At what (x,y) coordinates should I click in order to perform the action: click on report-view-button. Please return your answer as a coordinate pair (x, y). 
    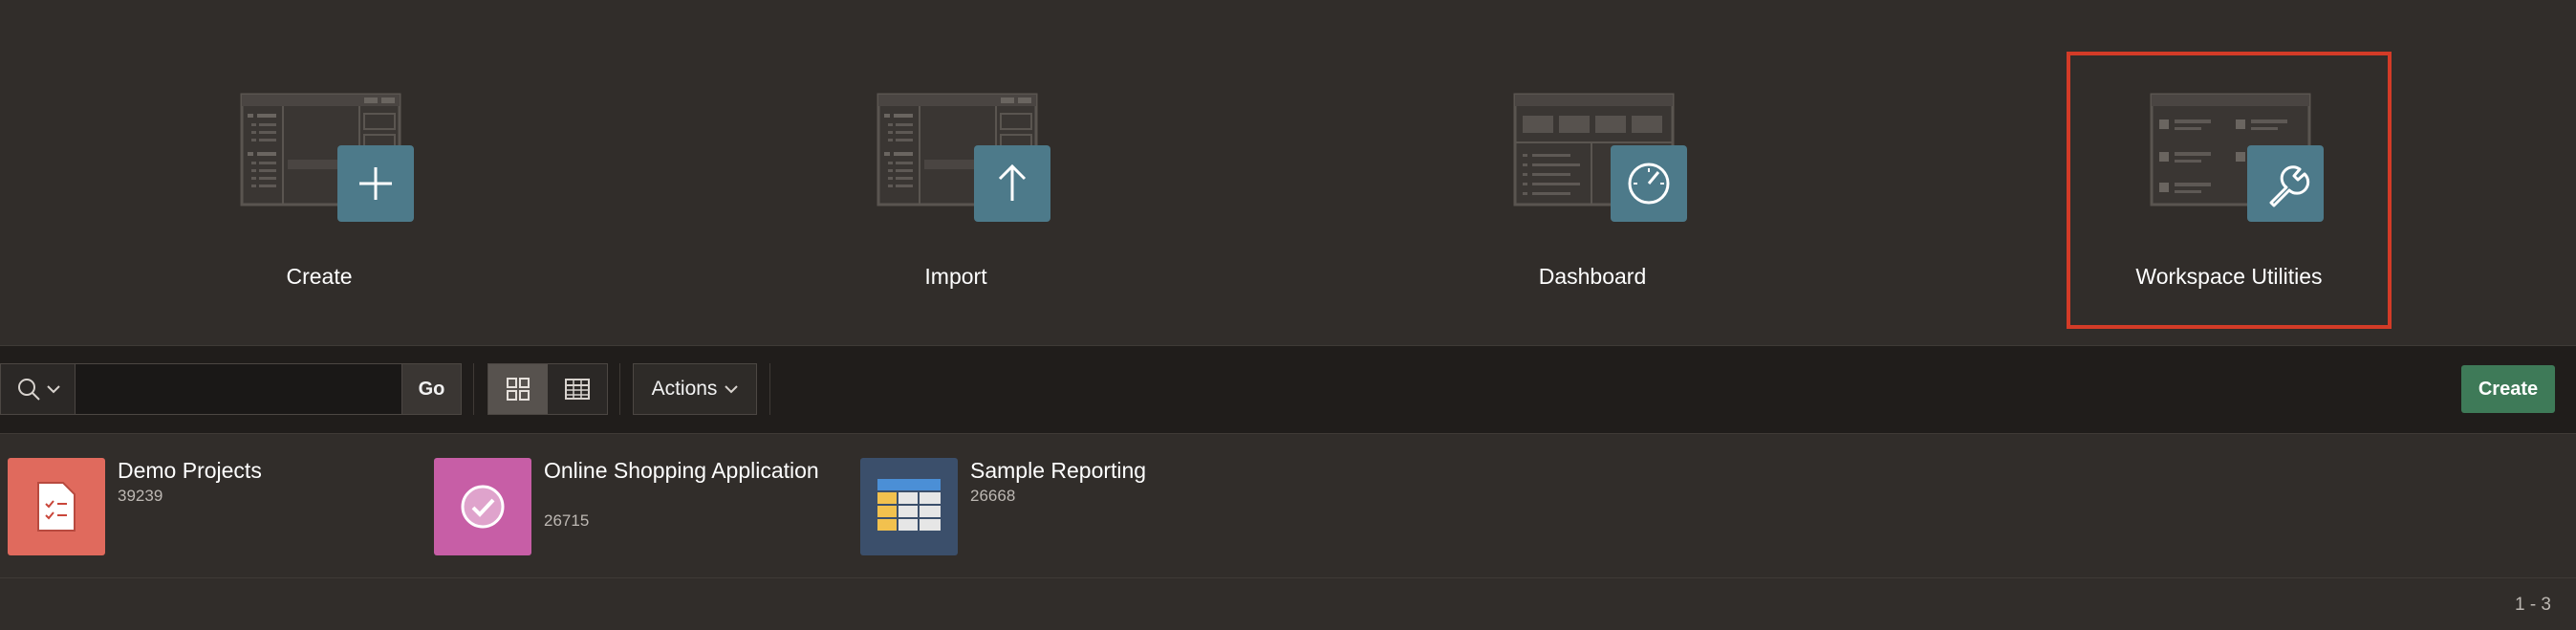
    Looking at the image, I should click on (577, 389).